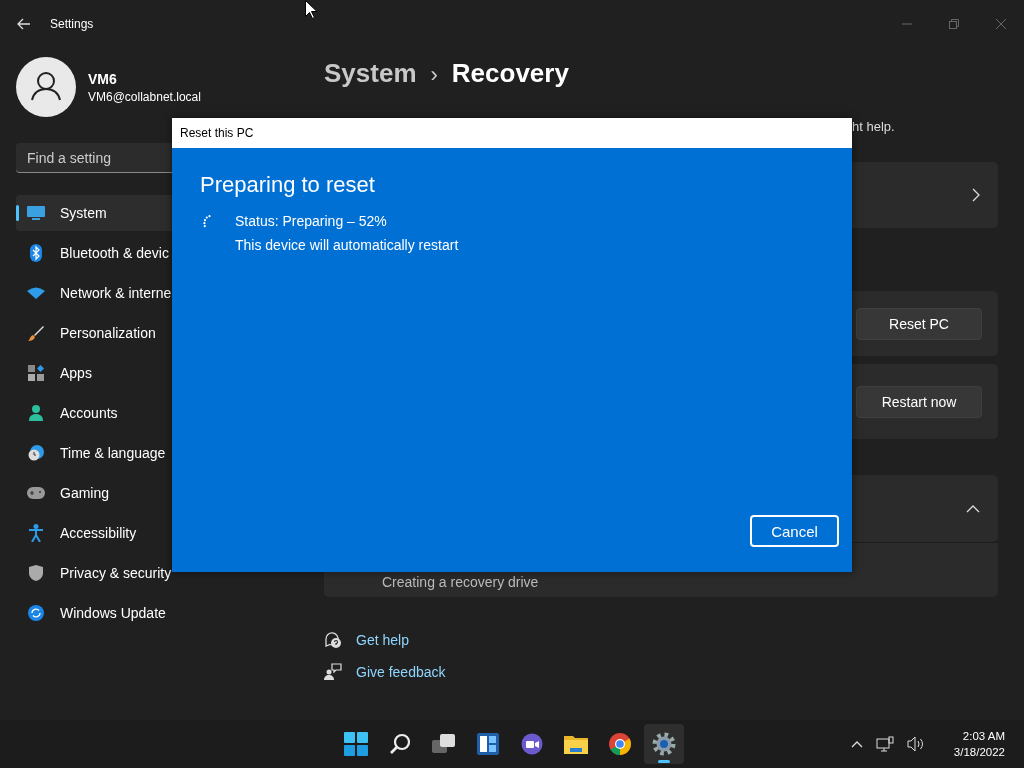 This screenshot has width=1024, height=768. What do you see at coordinates (36, 493) in the screenshot?
I see `gamepad-icon` at bounding box center [36, 493].